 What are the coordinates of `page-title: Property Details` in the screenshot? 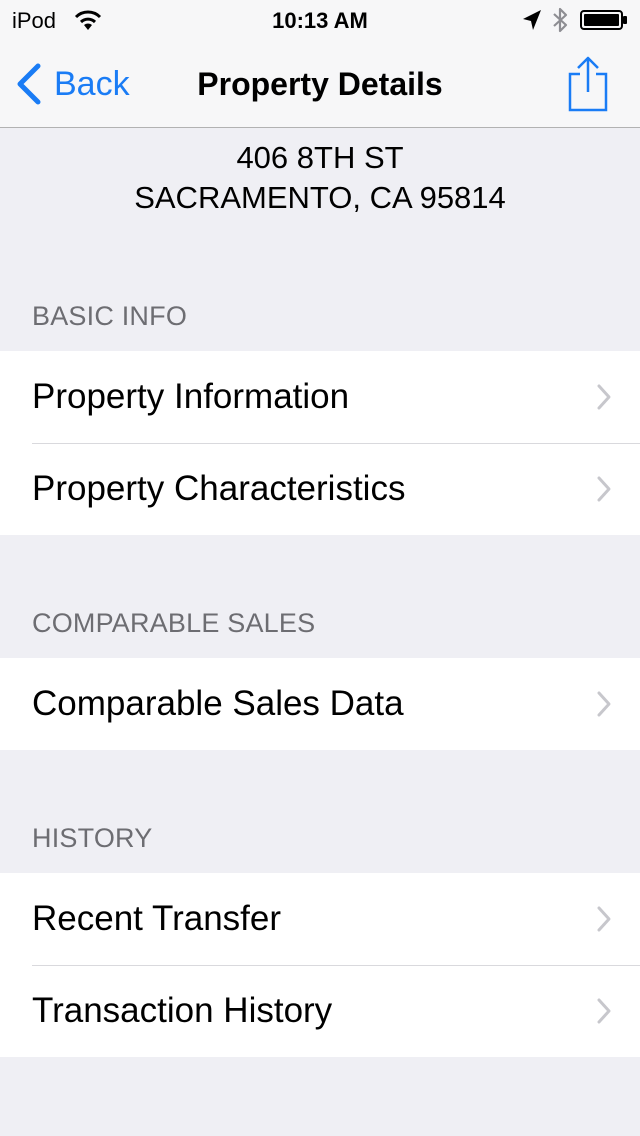 It's located at (320, 84).